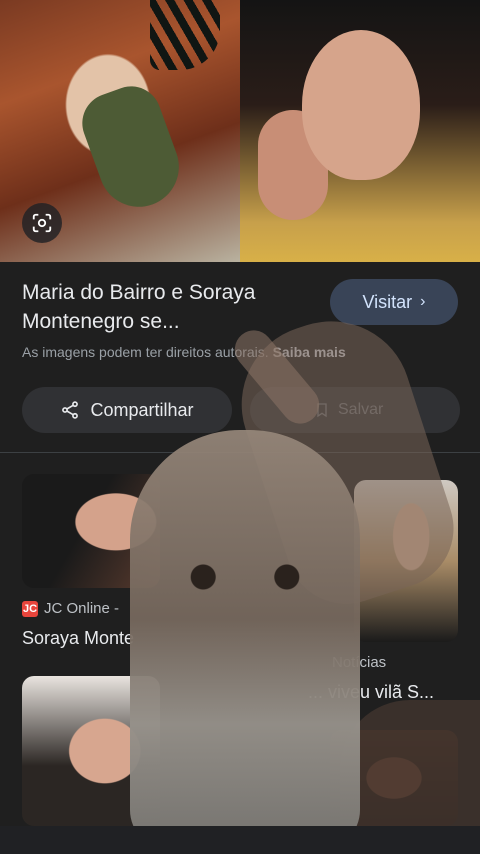  I want to click on google-lens-icon, so click(42, 223).